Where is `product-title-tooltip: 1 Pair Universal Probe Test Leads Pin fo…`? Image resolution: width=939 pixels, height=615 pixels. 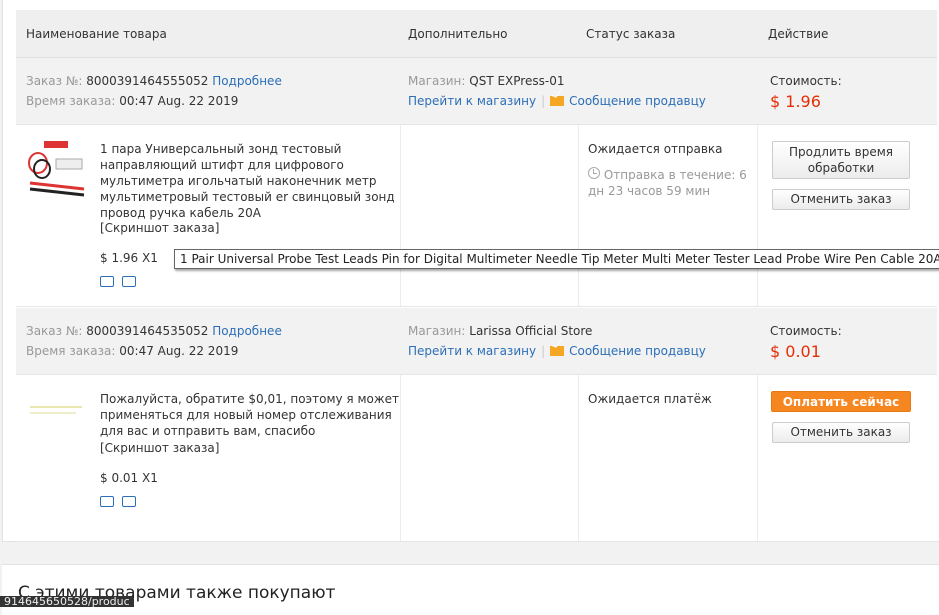 product-title-tooltip: 1 Pair Universal Probe Test Leads Pin fo… is located at coordinates (556, 259).